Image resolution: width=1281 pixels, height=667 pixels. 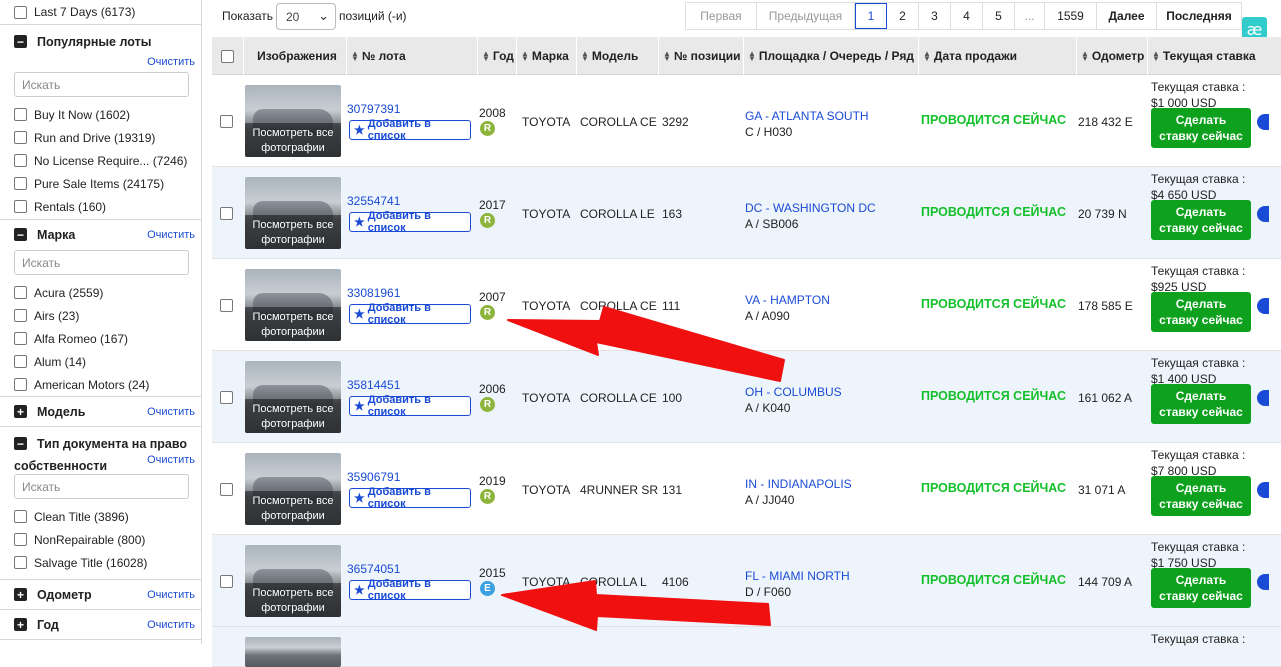 What do you see at coordinates (101, 262) in the screenshot?
I see `make-search-input: Искать` at bounding box center [101, 262].